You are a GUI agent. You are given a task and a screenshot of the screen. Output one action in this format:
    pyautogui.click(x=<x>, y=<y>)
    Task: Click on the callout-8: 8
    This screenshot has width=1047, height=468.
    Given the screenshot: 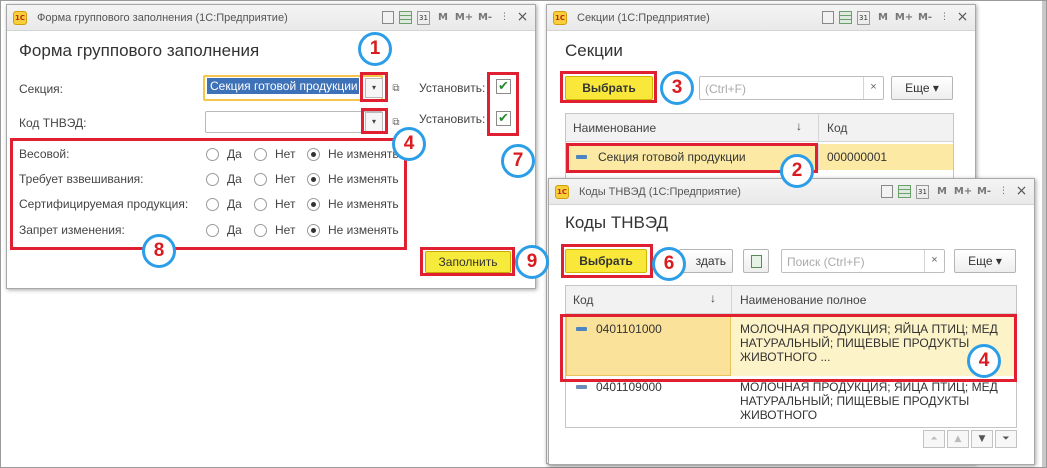 What is the action you would take?
    pyautogui.click(x=159, y=251)
    